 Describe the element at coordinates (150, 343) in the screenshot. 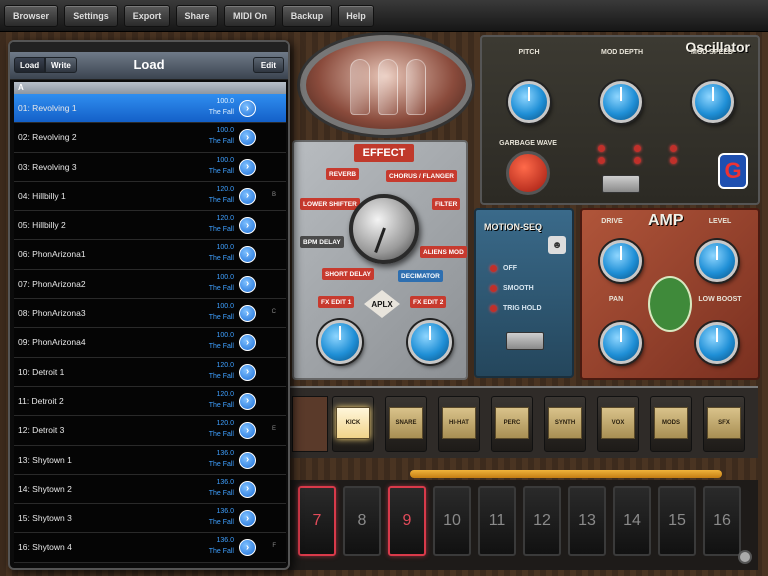

I see `list-item: 09: PhonArizona4 100.0 The Fall ›` at that location.